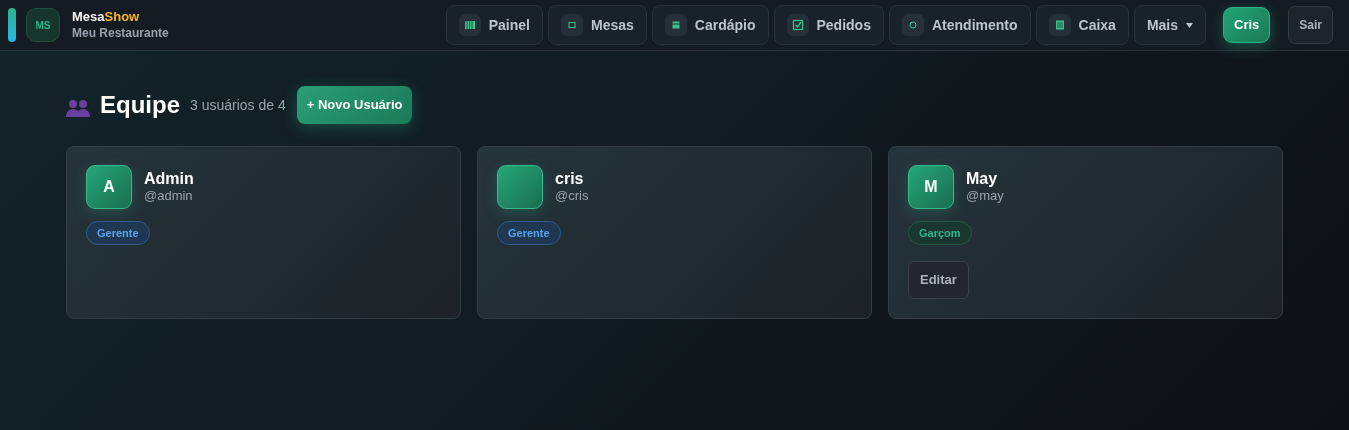 The width and height of the screenshot is (1349, 430). I want to click on avatar, so click(520, 187).